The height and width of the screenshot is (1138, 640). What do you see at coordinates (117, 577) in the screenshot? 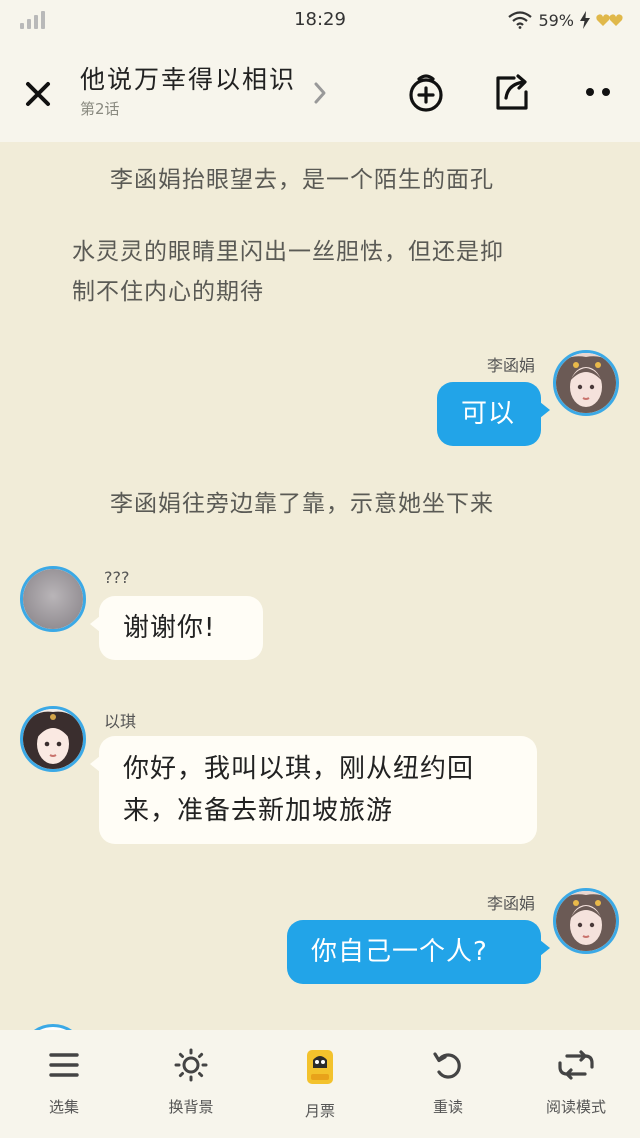
I see `speaker-name: ???` at bounding box center [117, 577].